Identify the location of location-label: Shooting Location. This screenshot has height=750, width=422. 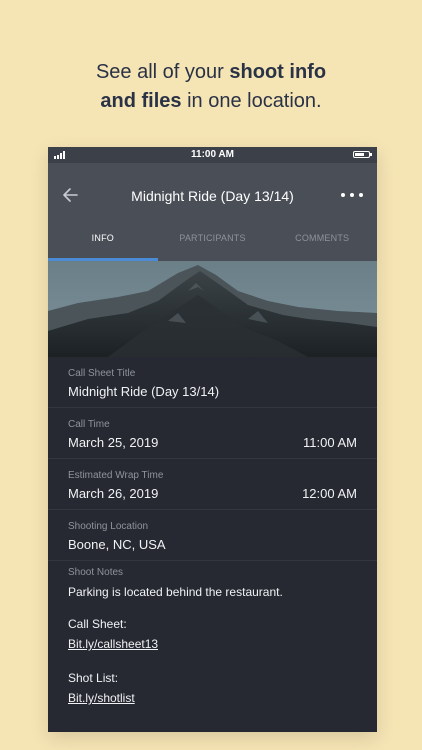
(108, 526).